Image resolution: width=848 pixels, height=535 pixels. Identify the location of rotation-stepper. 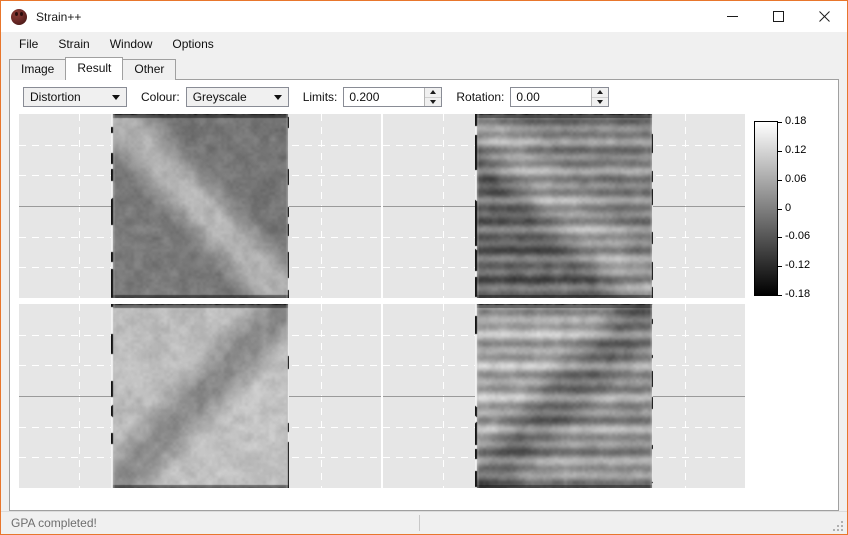
(600, 97).